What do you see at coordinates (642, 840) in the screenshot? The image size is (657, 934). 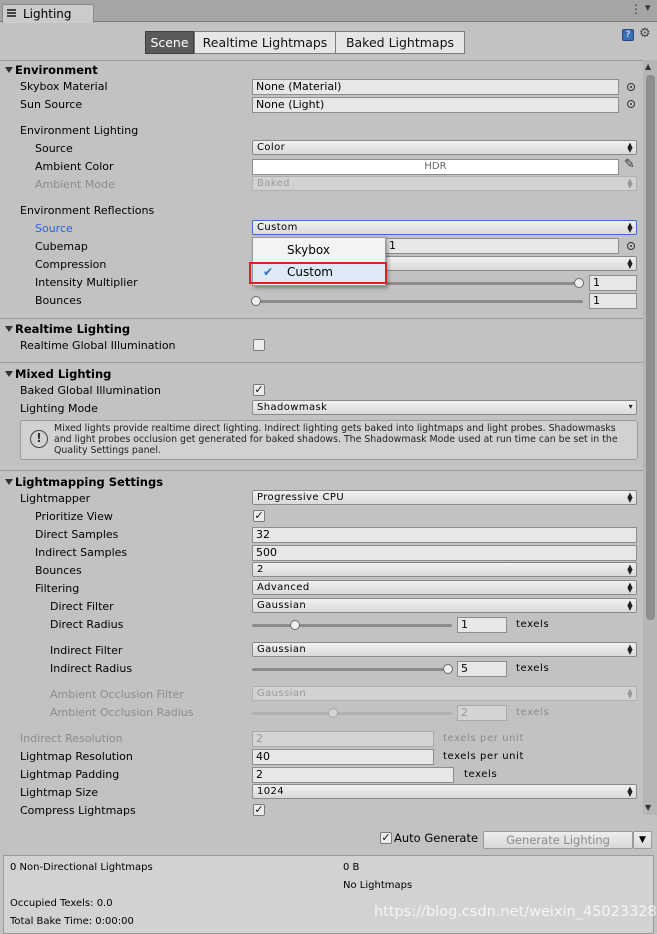 I see `generate-options-button: ▼` at bounding box center [642, 840].